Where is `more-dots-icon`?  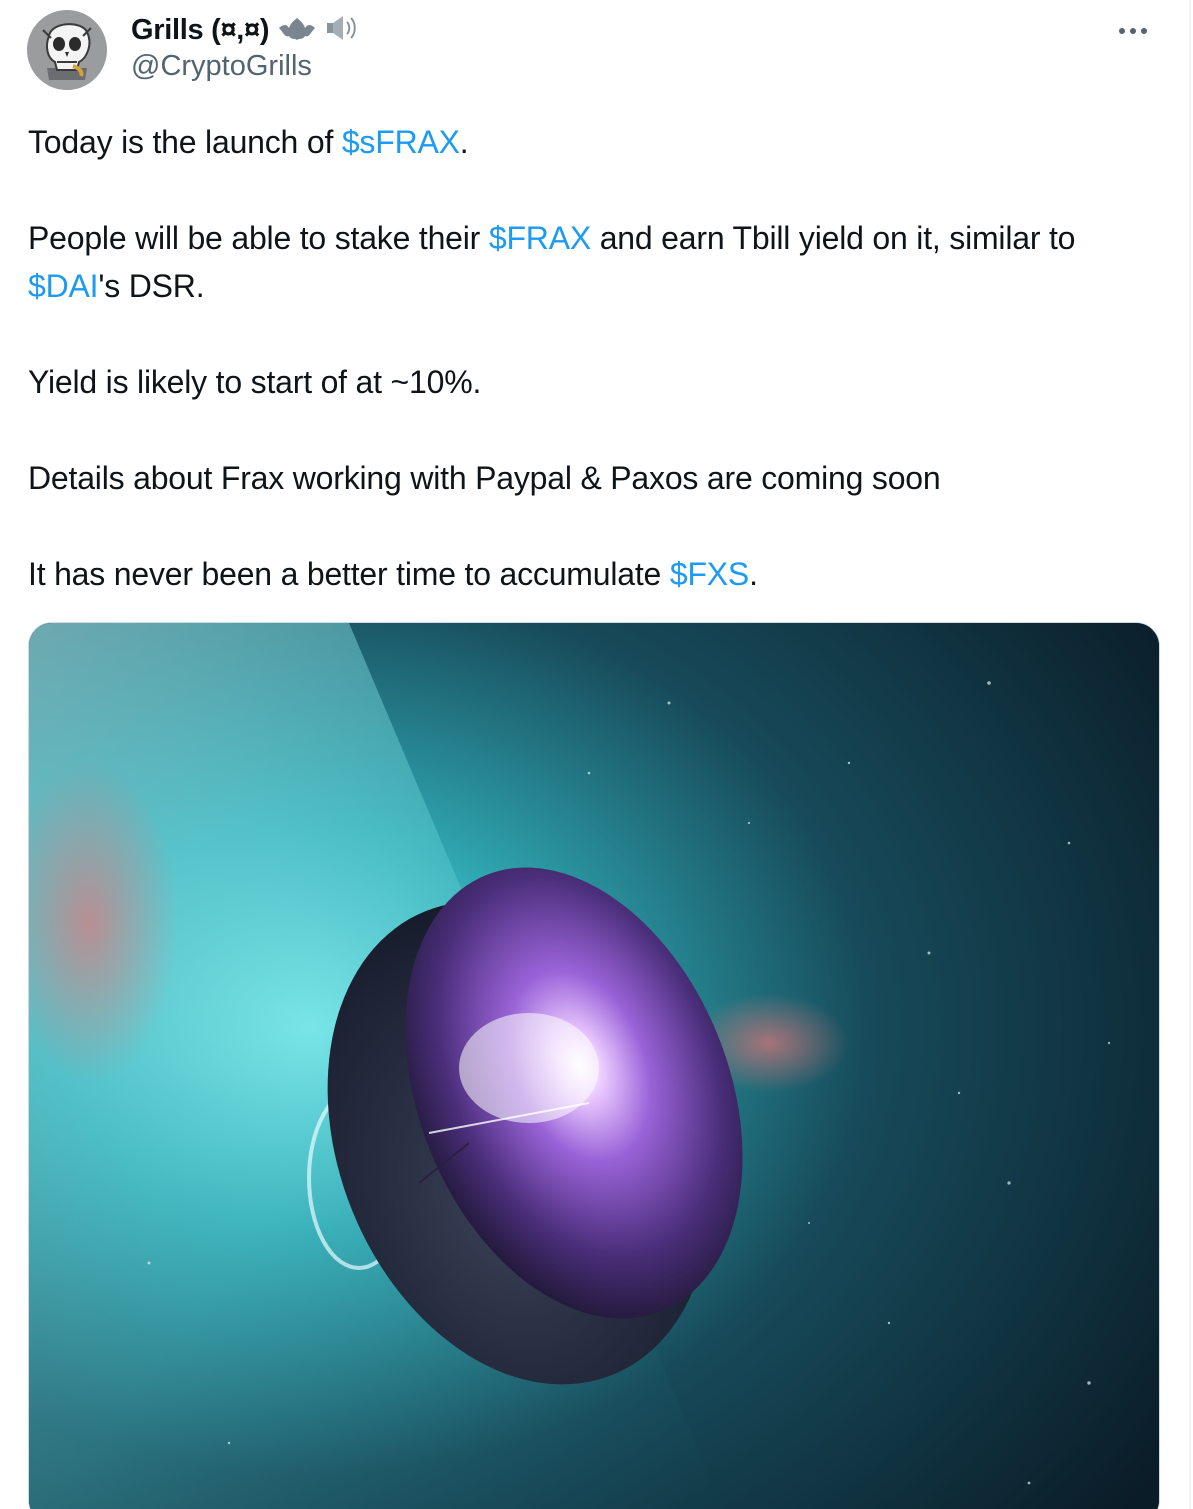
more-dots-icon is located at coordinates (1133, 31).